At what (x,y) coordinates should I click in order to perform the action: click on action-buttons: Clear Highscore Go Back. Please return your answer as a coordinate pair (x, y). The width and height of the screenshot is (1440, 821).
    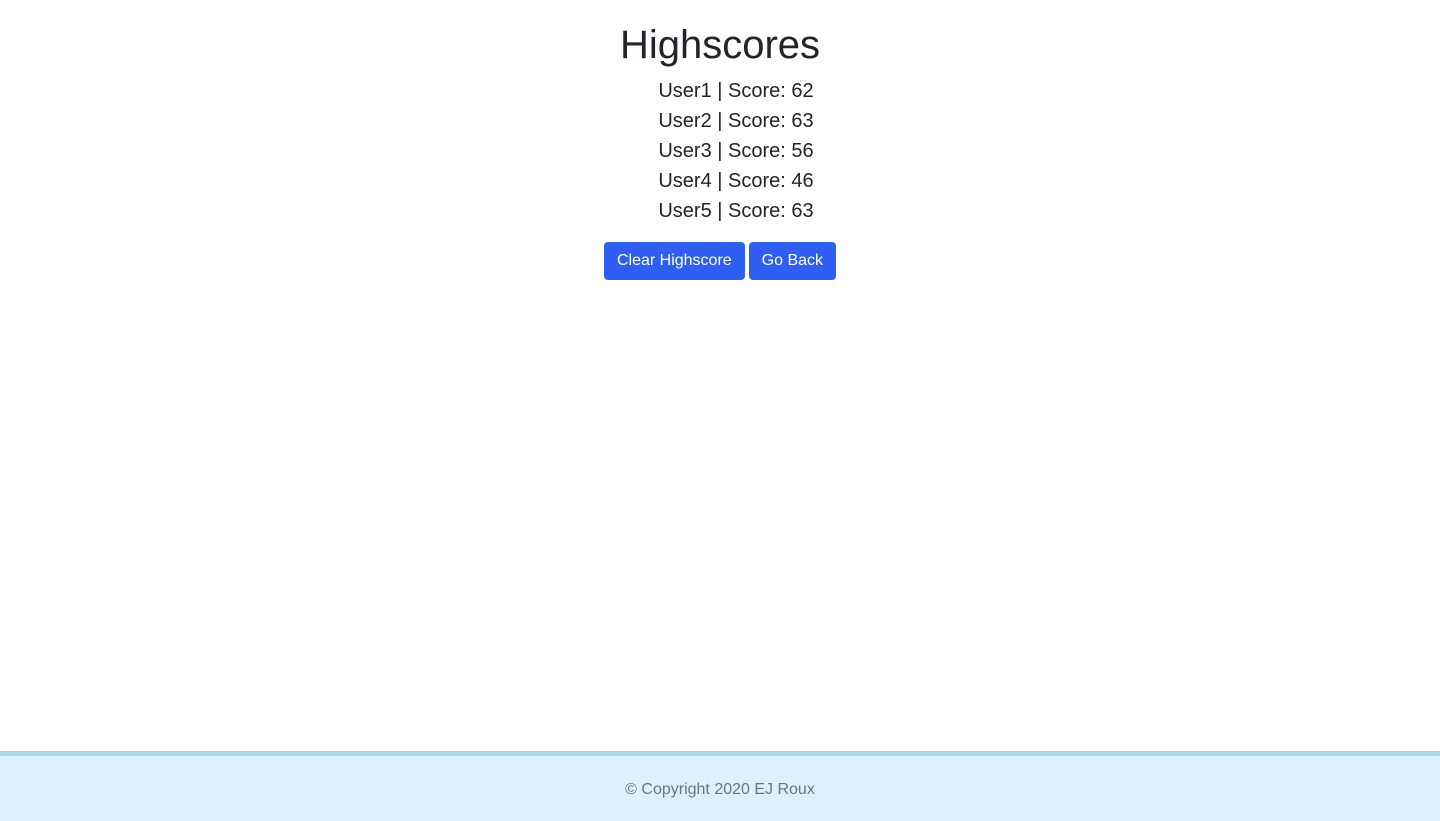
    Looking at the image, I should click on (720, 261).